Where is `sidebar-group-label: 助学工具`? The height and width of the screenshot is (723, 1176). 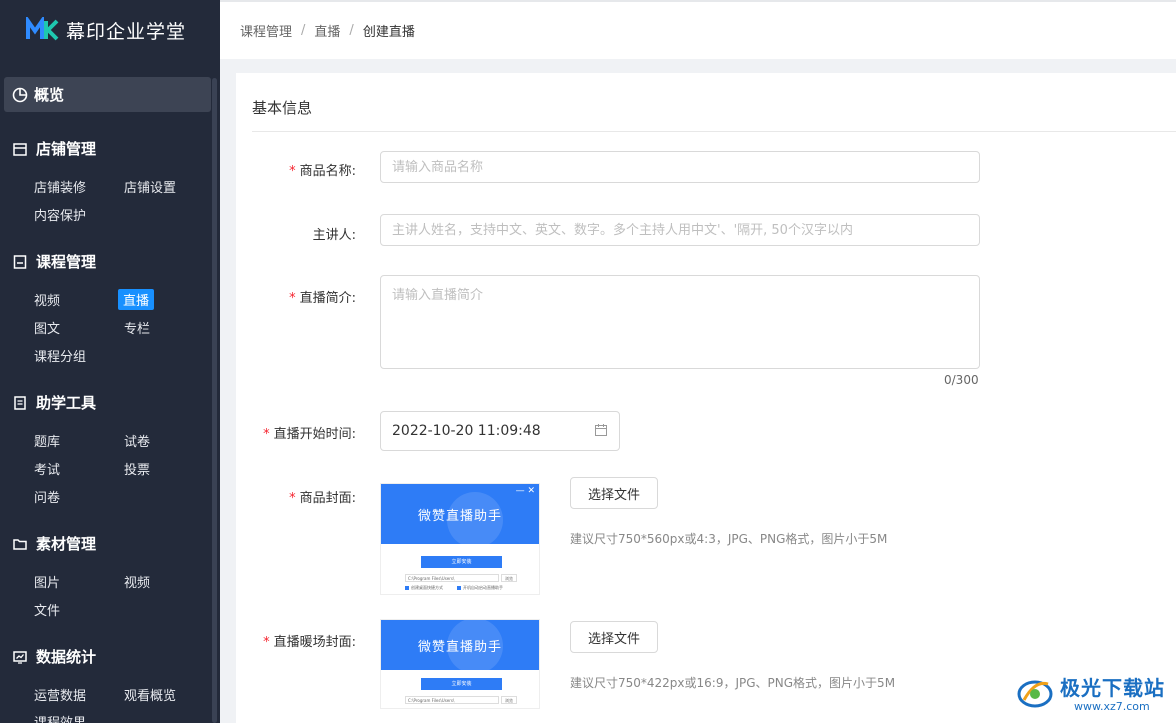 sidebar-group-label: 助学工具 is located at coordinates (66, 403).